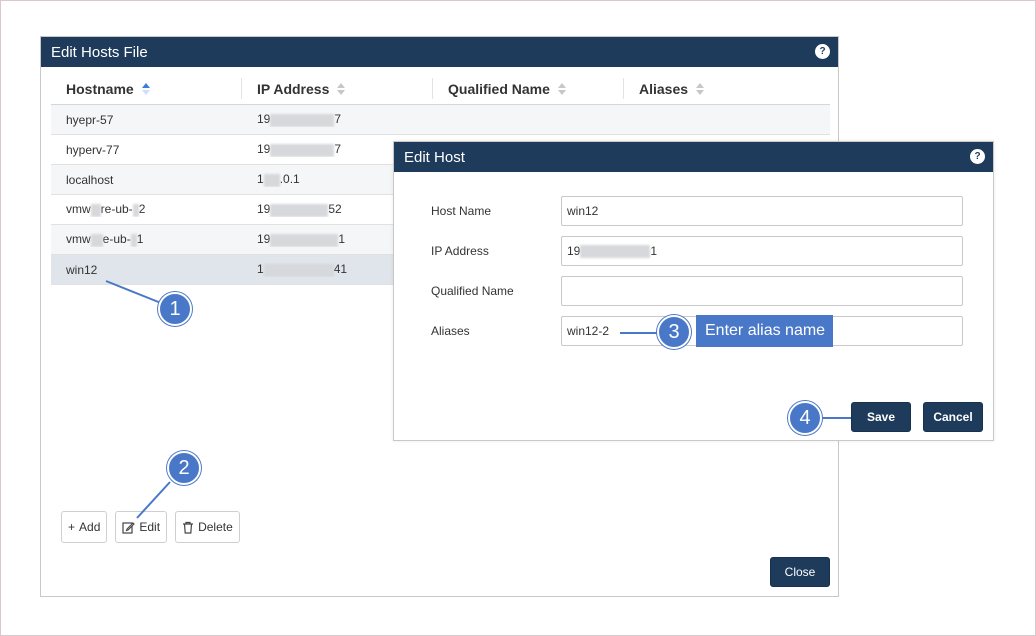  Describe the element at coordinates (461, 211) in the screenshot. I see `host-name-label: Host Name` at that location.